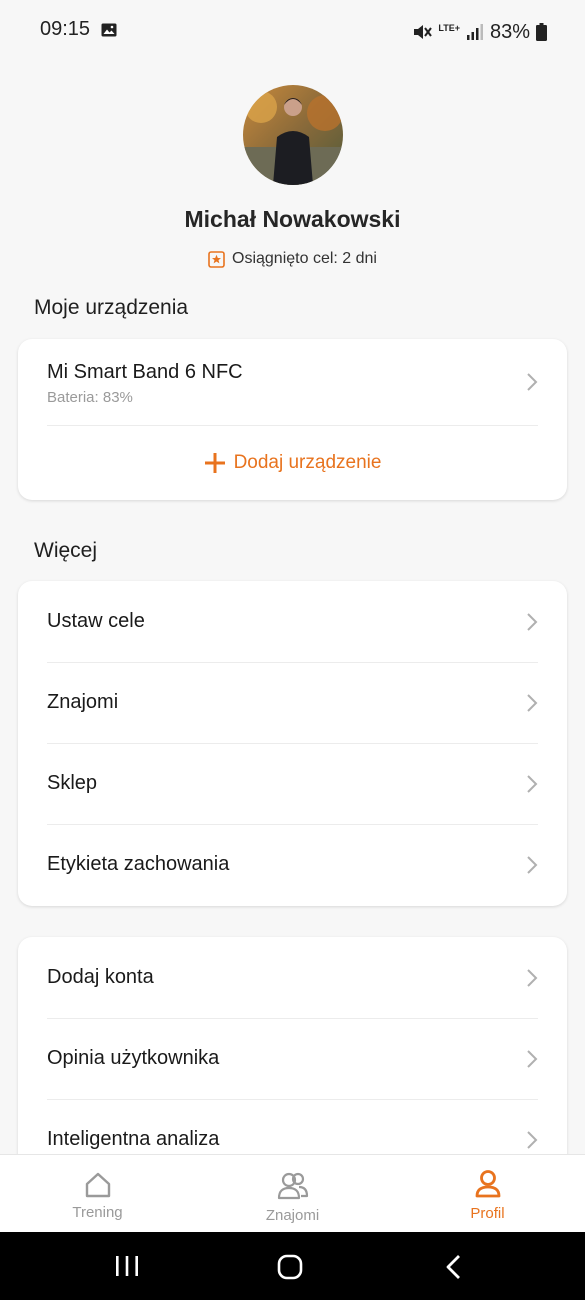 The image size is (585, 1300). Describe the element at coordinates (292, 1186) in the screenshot. I see `friends-icon` at that location.